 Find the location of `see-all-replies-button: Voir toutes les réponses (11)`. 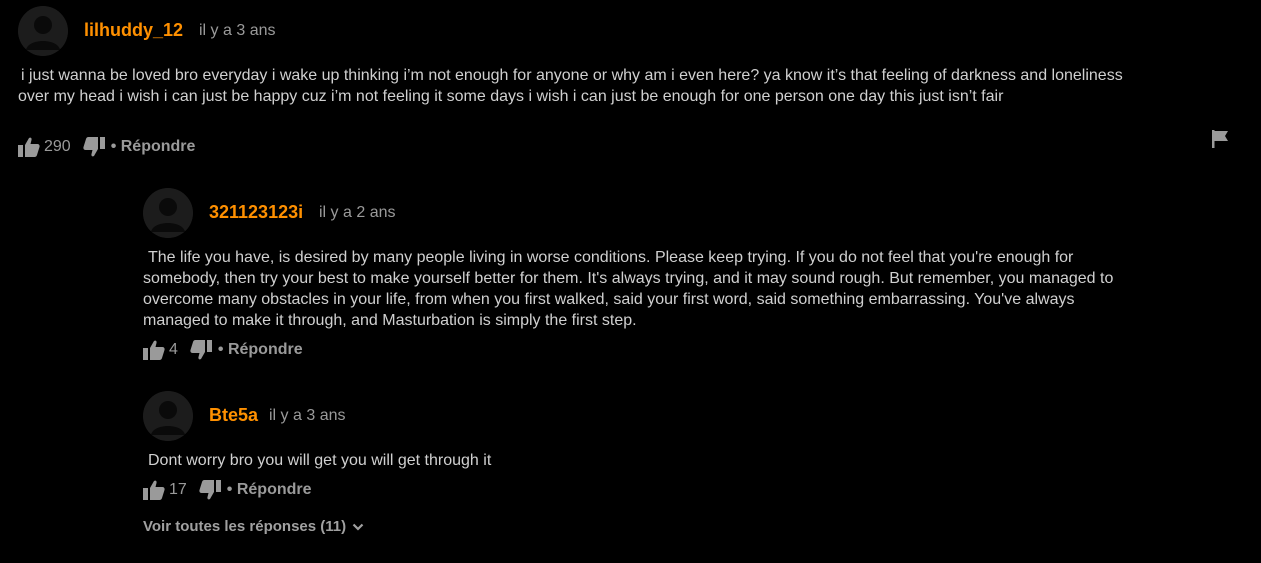

see-all-replies-button: Voir toutes les réponses (11) is located at coordinates (253, 526).